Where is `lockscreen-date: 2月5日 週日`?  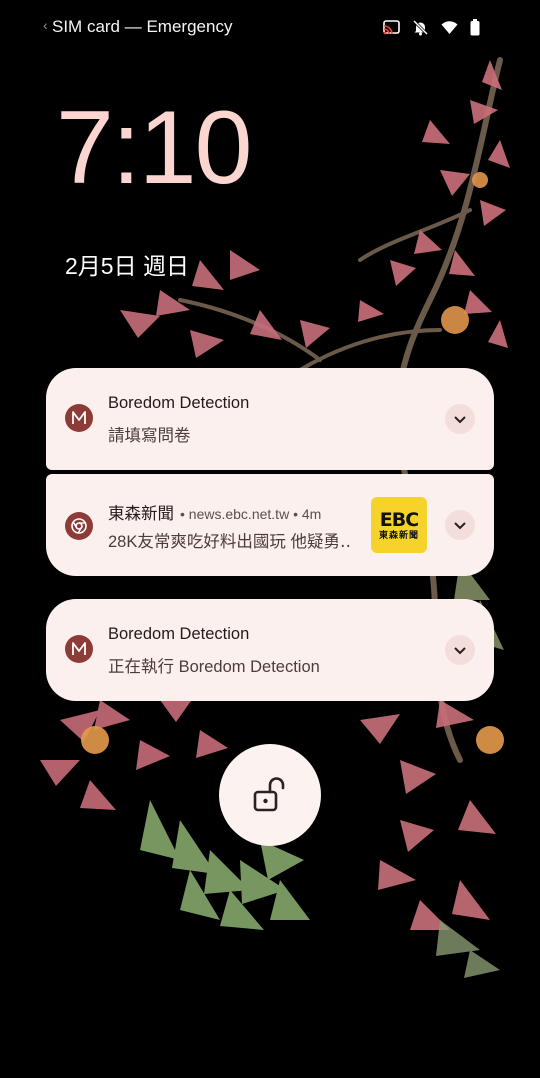
lockscreen-date: 2月5日 週日 is located at coordinates (127, 266).